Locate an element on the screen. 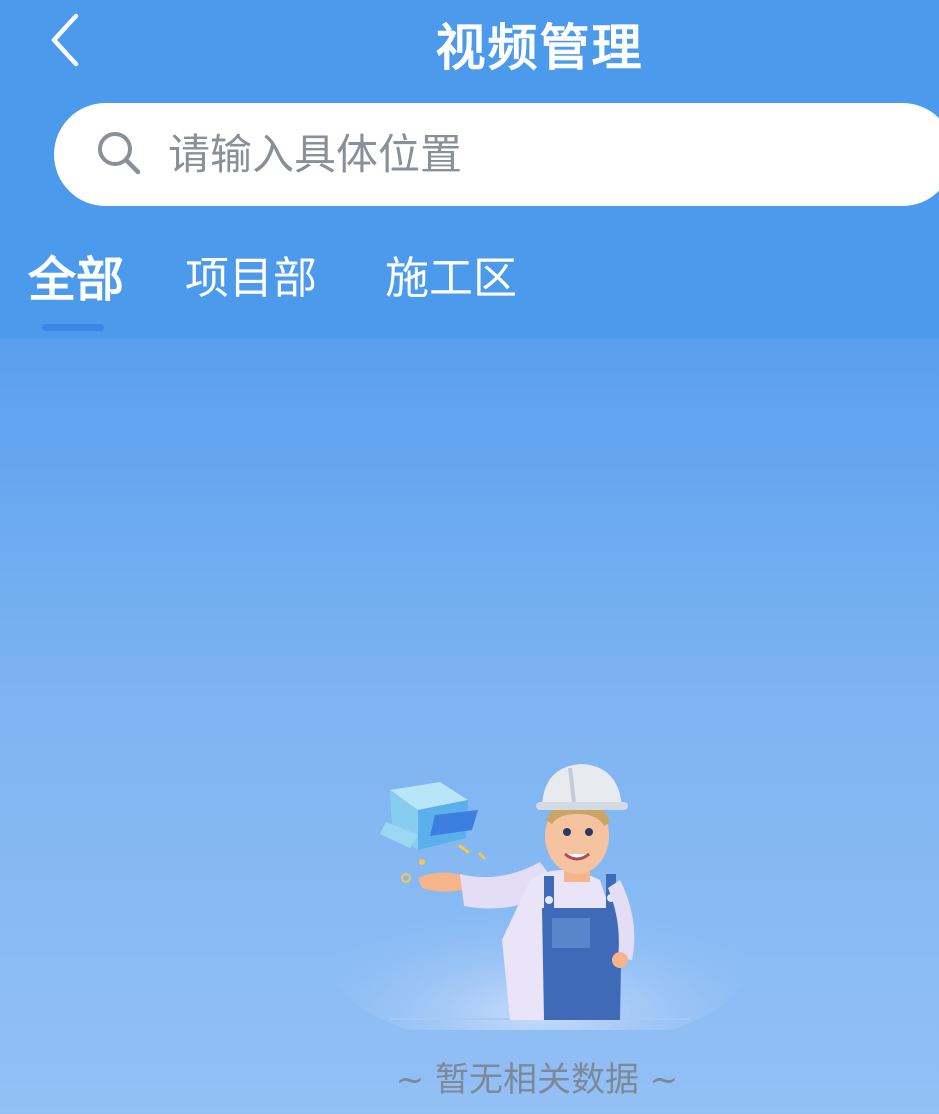 This screenshot has width=939, height=1114. tab-project-department: 项目部 is located at coordinates (251, 274).